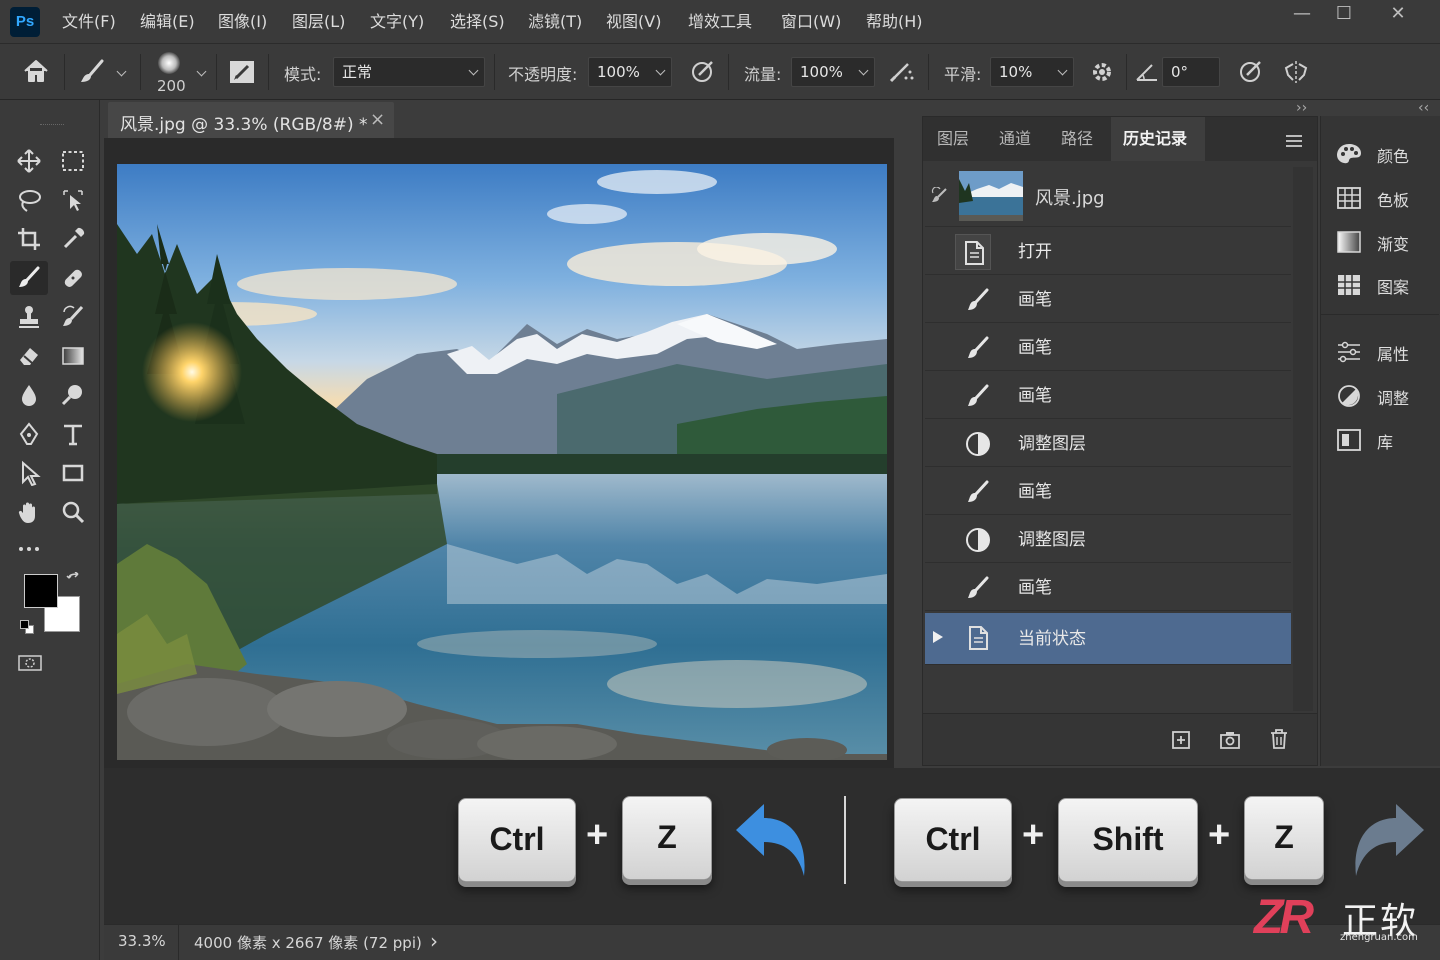 The height and width of the screenshot is (960, 1440). Describe the element at coordinates (811, 22) in the screenshot. I see `menu-window: 窗口(W)` at that location.